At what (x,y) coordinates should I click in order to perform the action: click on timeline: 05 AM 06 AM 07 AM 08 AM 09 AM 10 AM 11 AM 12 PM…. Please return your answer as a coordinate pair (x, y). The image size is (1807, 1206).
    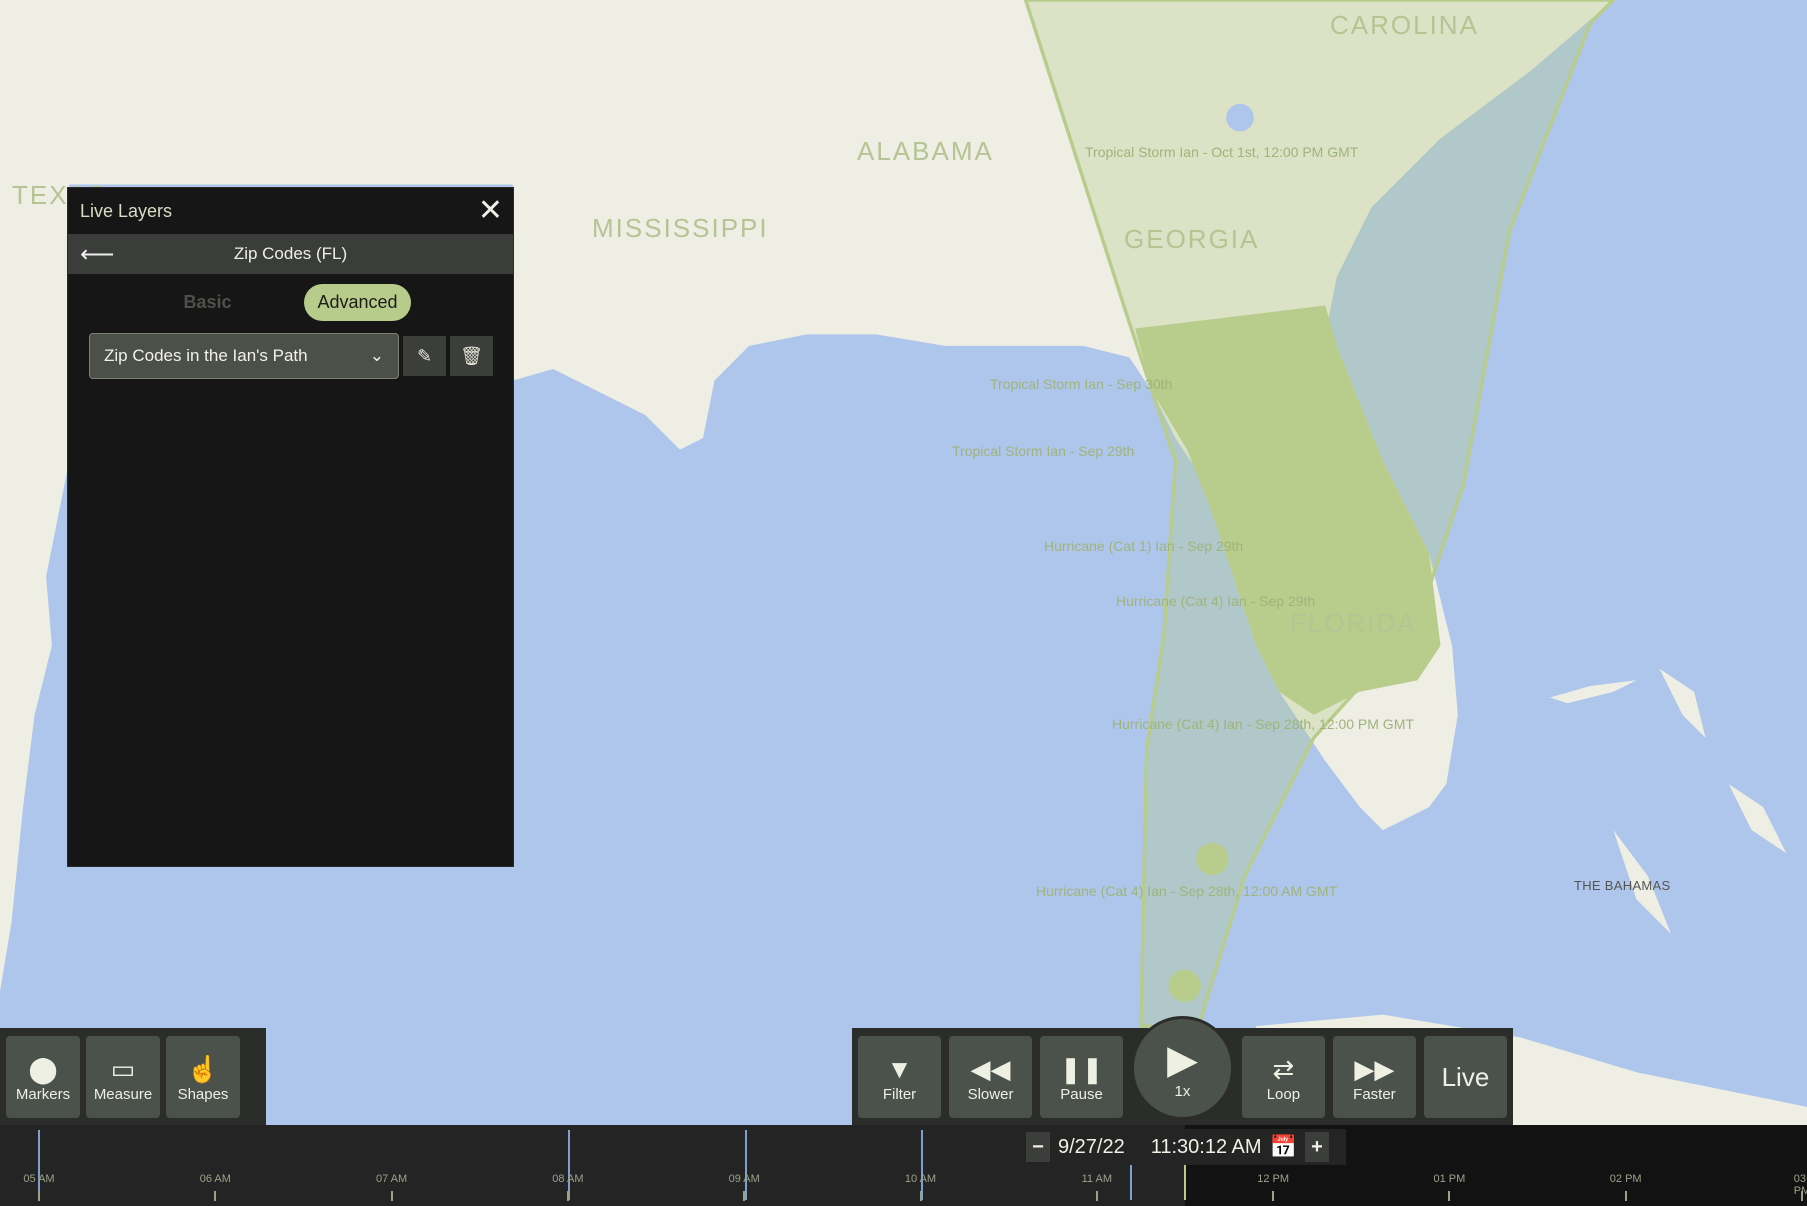
    Looking at the image, I should click on (903, 1165).